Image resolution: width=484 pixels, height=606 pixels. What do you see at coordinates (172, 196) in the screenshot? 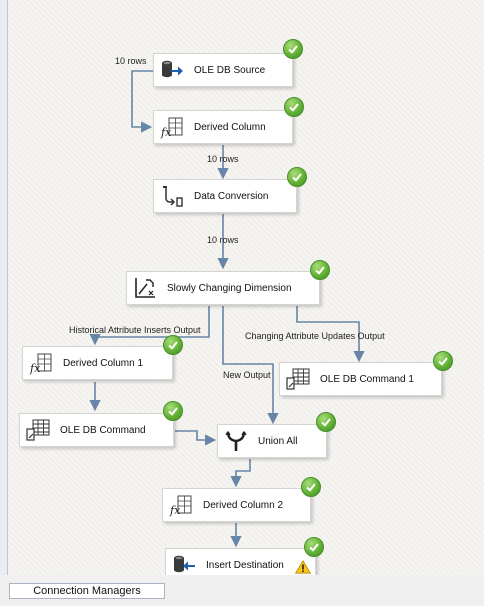
I see `data-conversion-icon` at bounding box center [172, 196].